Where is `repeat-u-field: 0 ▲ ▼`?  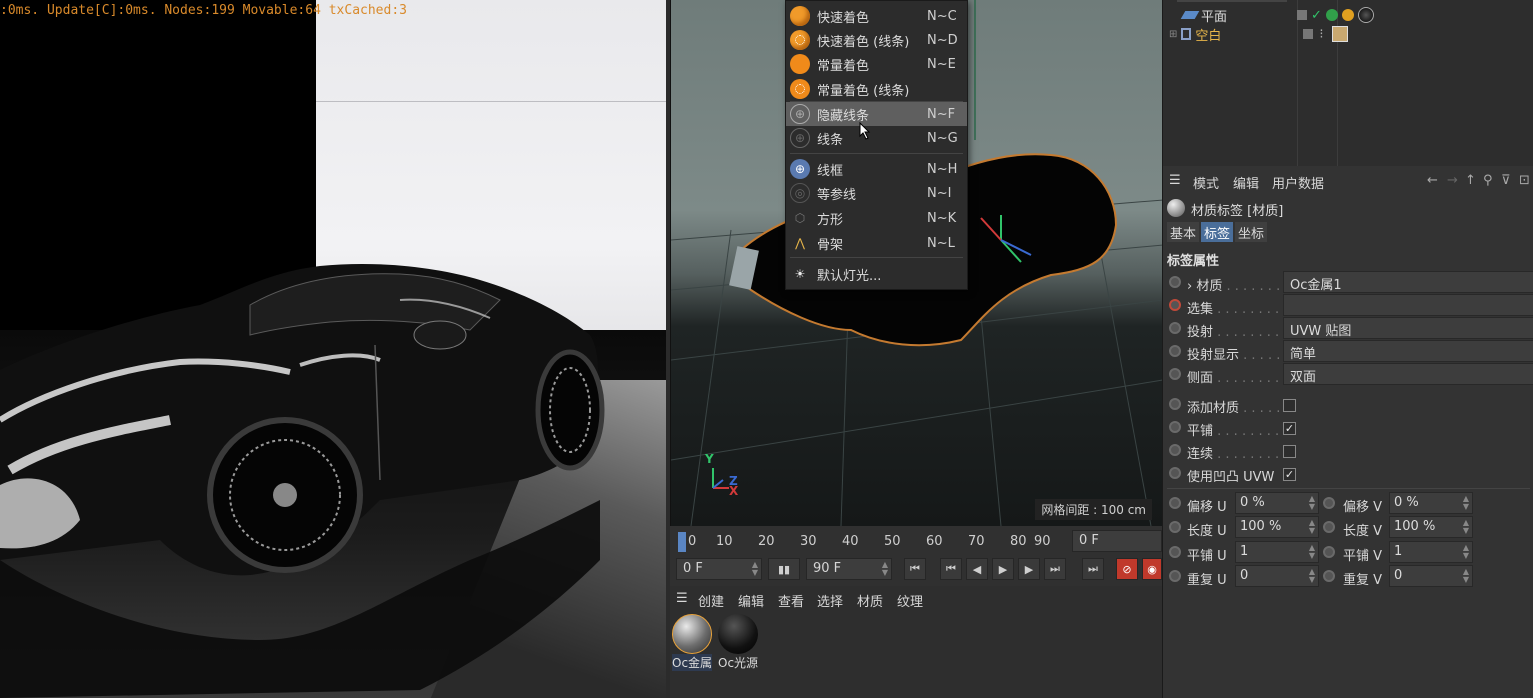
repeat-u-field: 0 ▲ ▼ is located at coordinates (1277, 576).